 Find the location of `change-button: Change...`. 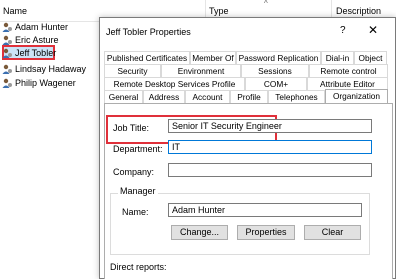

change-button: Change... is located at coordinates (199, 232).